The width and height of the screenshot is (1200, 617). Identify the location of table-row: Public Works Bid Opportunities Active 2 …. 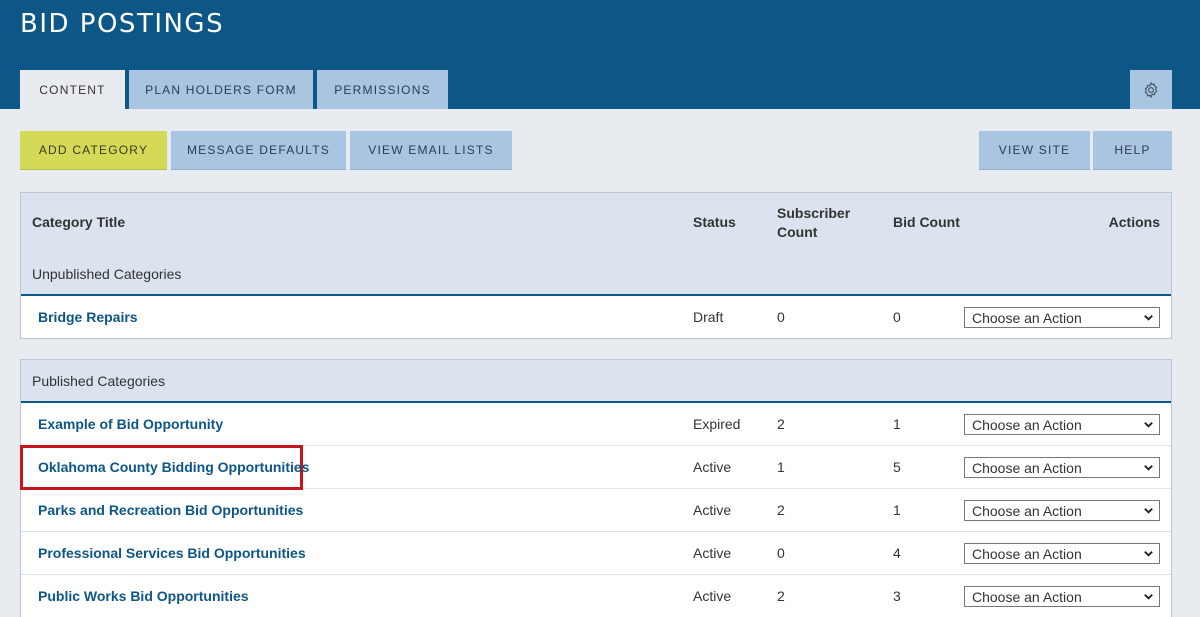
(596, 596).